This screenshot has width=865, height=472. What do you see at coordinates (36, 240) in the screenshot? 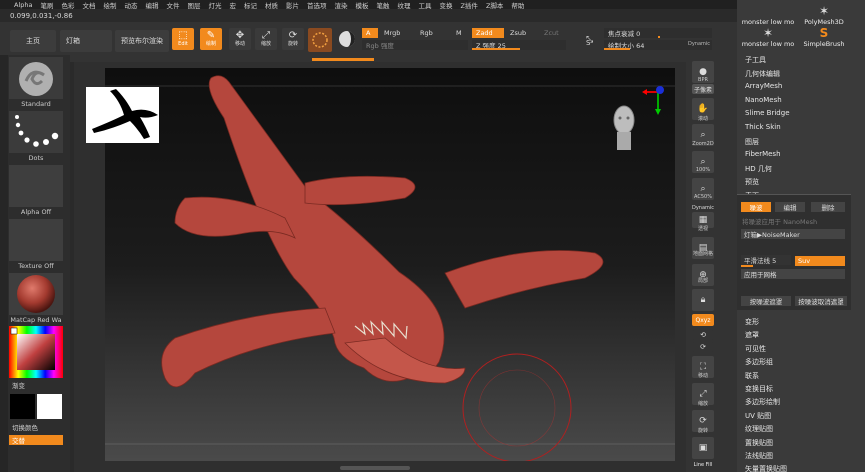
I see `texture-thumb` at bounding box center [36, 240].